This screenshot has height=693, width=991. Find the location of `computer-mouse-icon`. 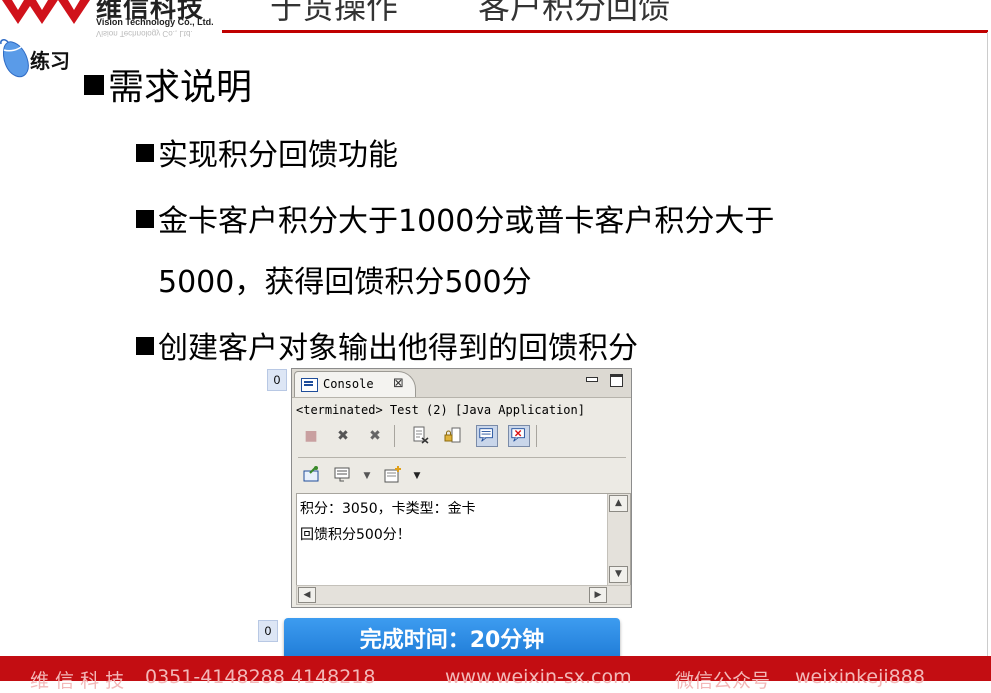

computer-mouse-icon is located at coordinates (14, 58).